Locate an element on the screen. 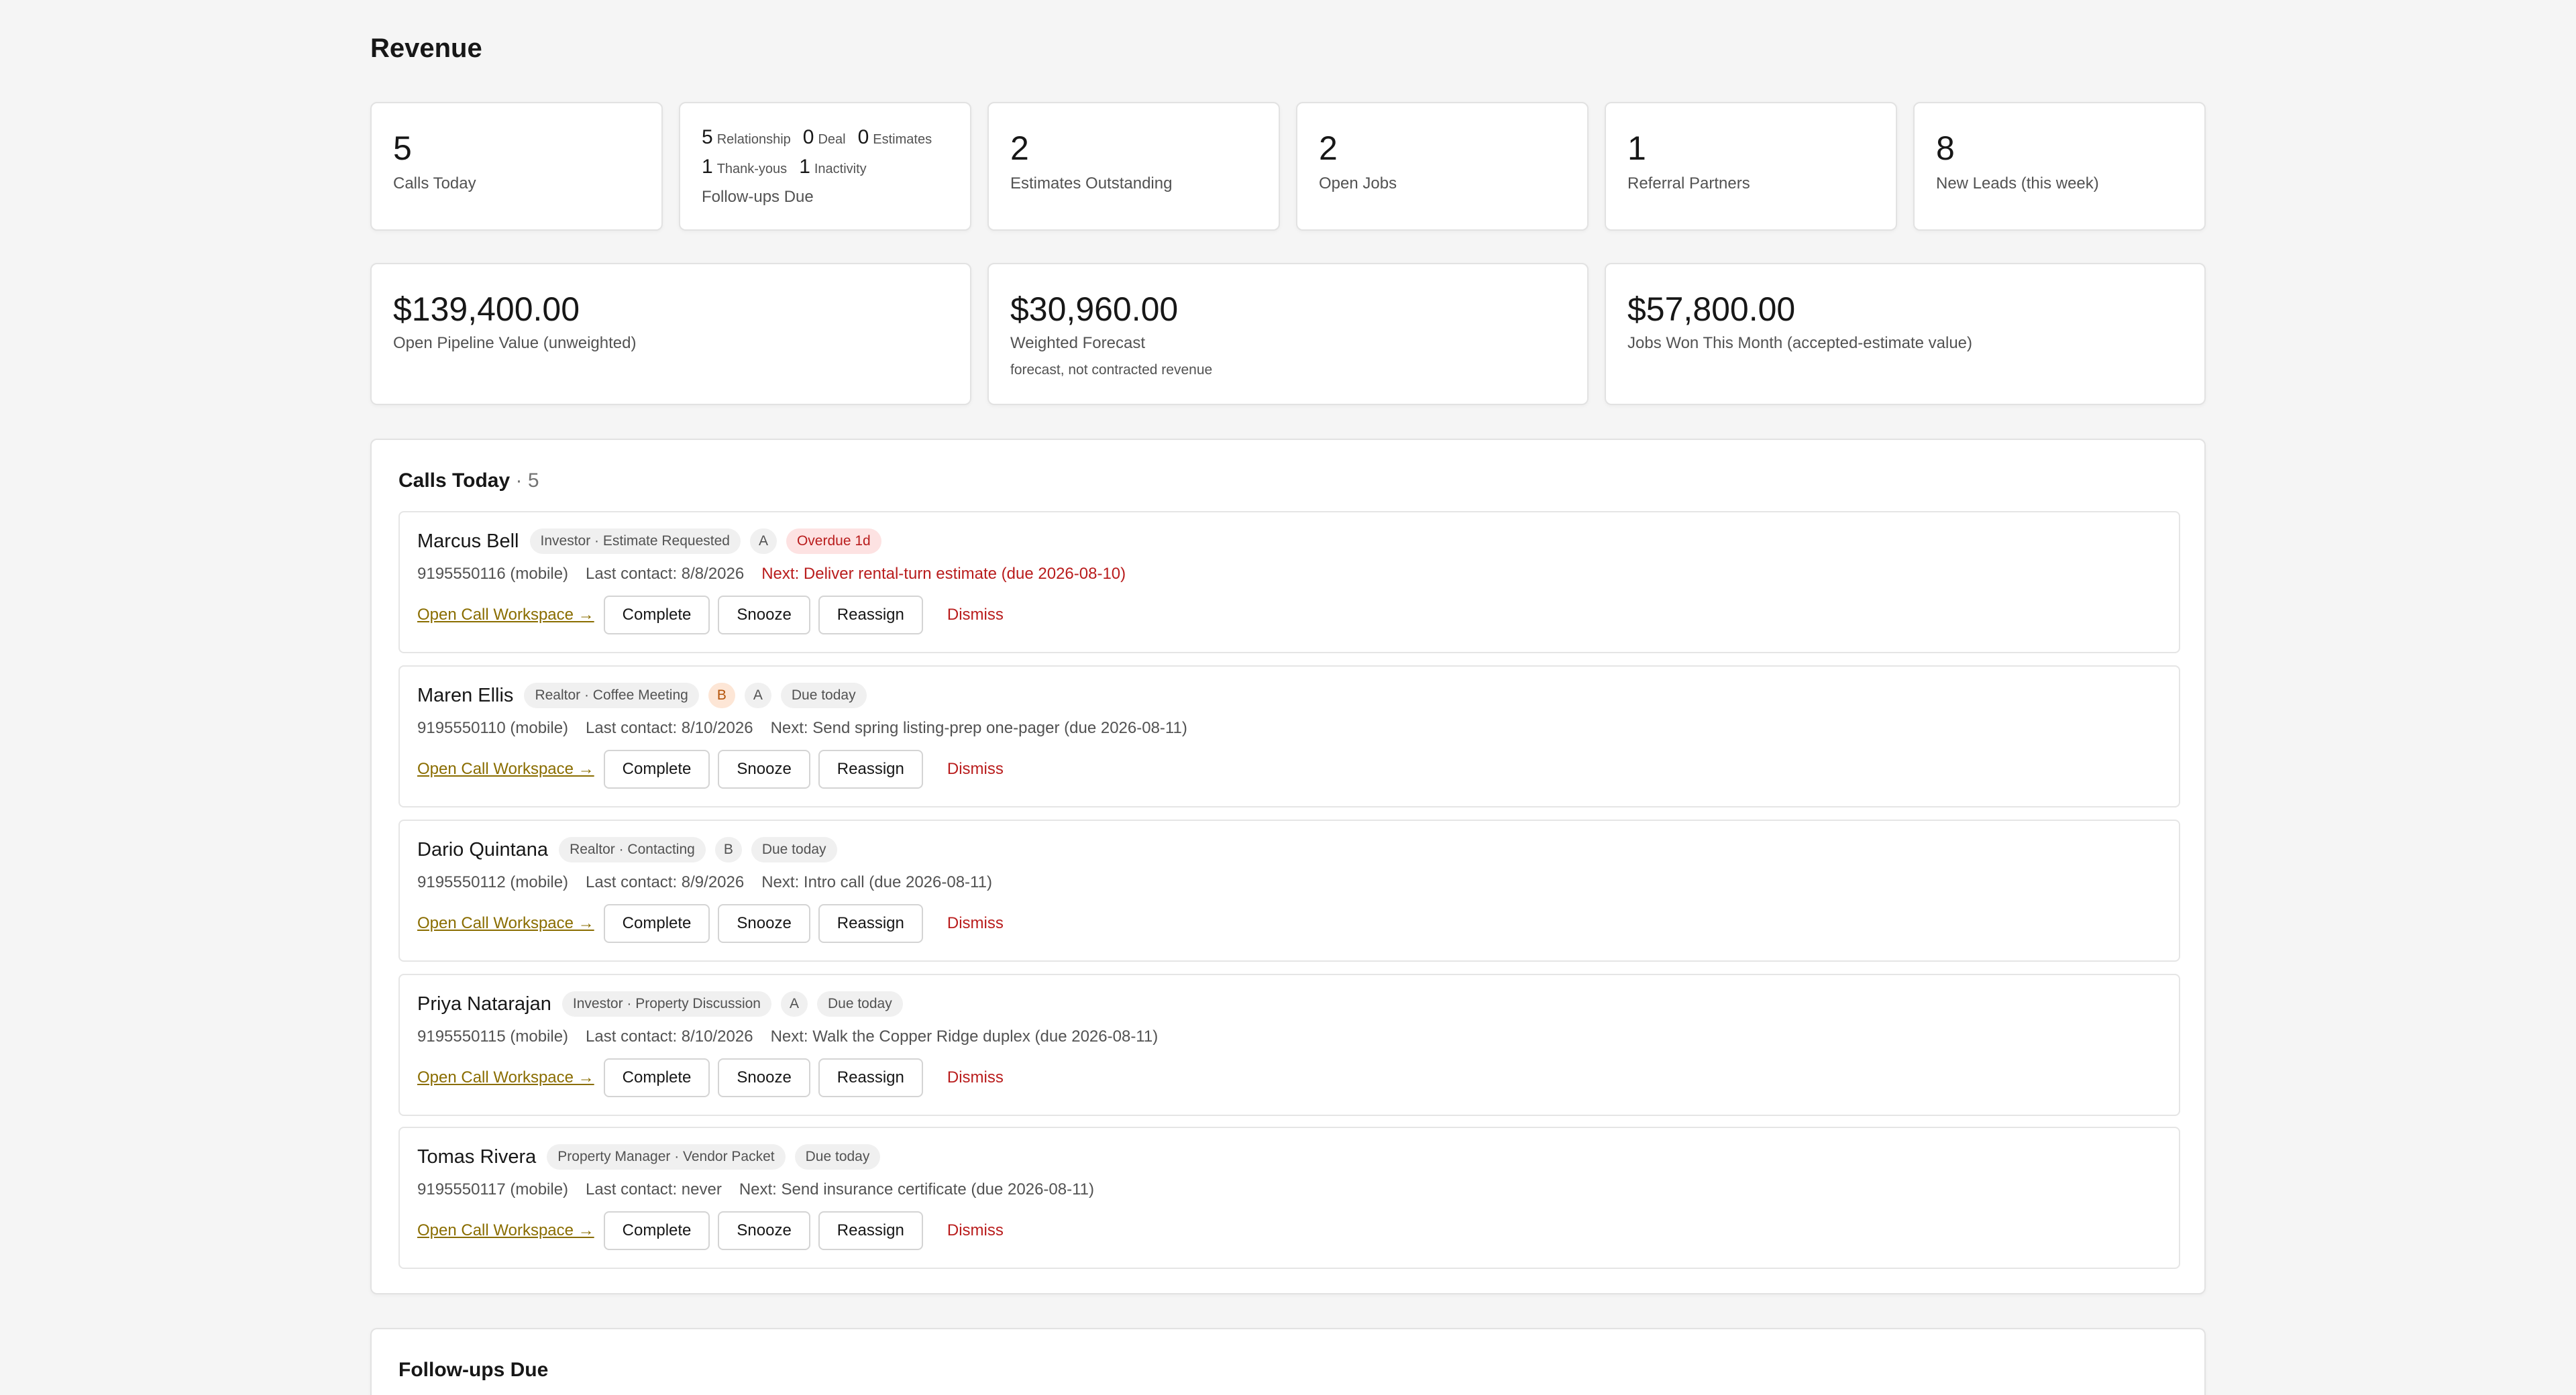  last-contact: Last contact: never is located at coordinates (654, 1189).